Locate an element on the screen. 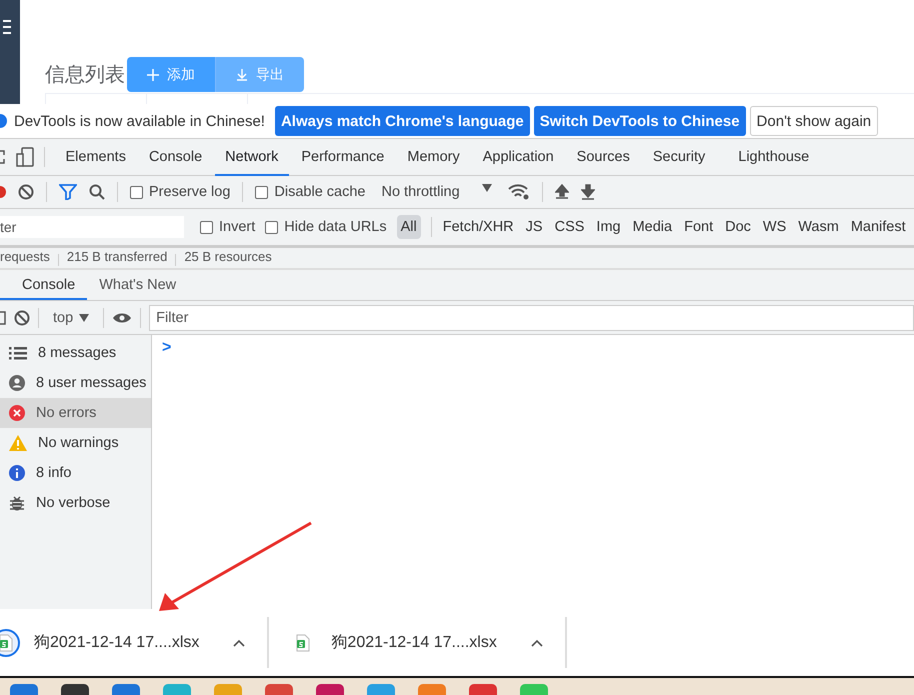 This screenshot has width=914, height=695. search-icon is located at coordinates (97, 192).